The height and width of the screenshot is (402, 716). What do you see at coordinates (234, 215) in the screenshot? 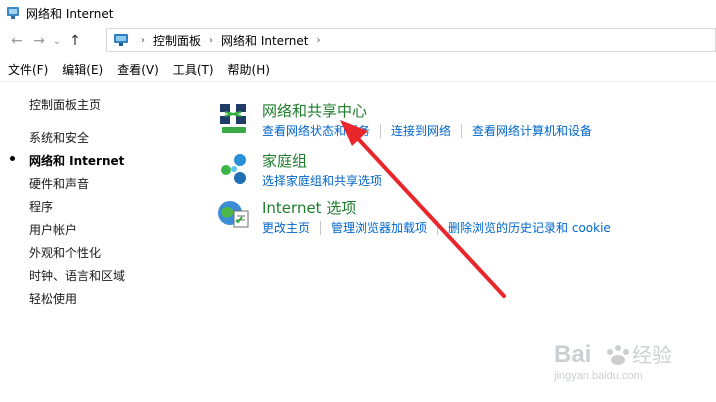
I see `internet-options-icon` at bounding box center [234, 215].